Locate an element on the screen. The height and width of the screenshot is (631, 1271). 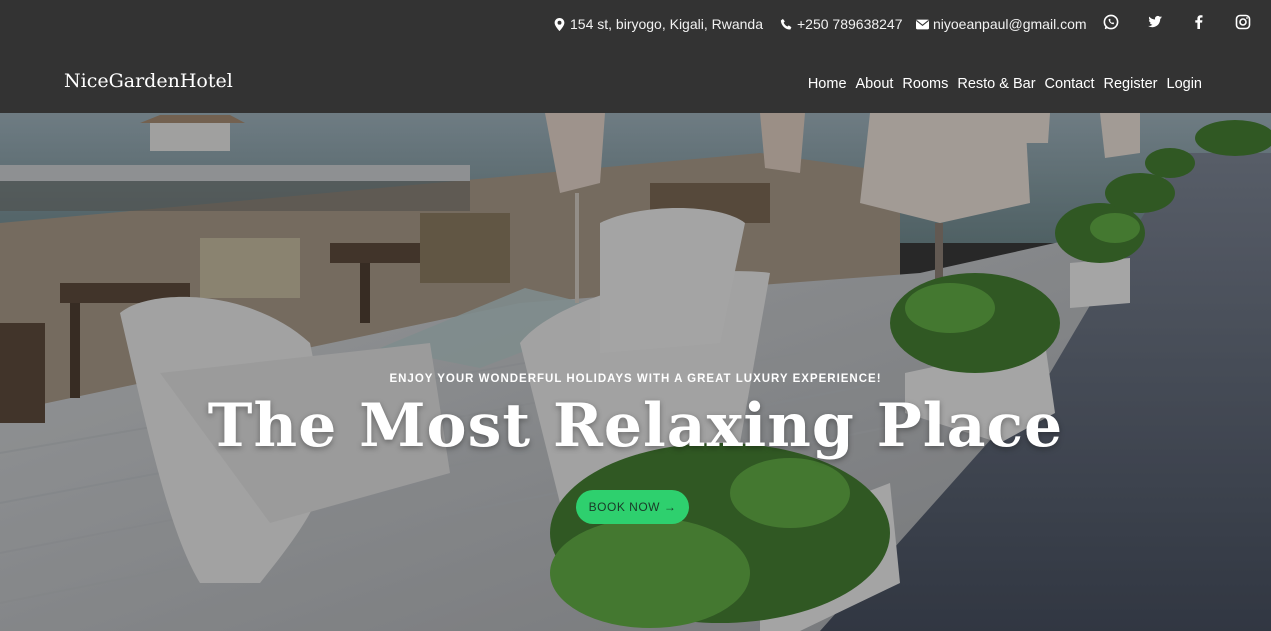
instagram-icon is located at coordinates (1243, 22).